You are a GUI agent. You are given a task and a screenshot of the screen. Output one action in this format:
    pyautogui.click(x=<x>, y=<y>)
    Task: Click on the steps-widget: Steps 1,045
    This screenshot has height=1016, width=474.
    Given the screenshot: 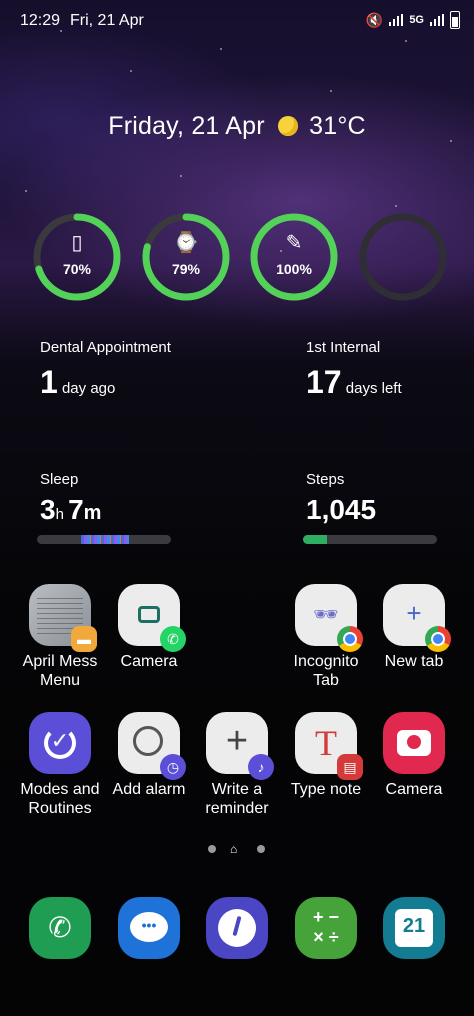 What is the action you would take?
    pyautogui.click(x=341, y=498)
    